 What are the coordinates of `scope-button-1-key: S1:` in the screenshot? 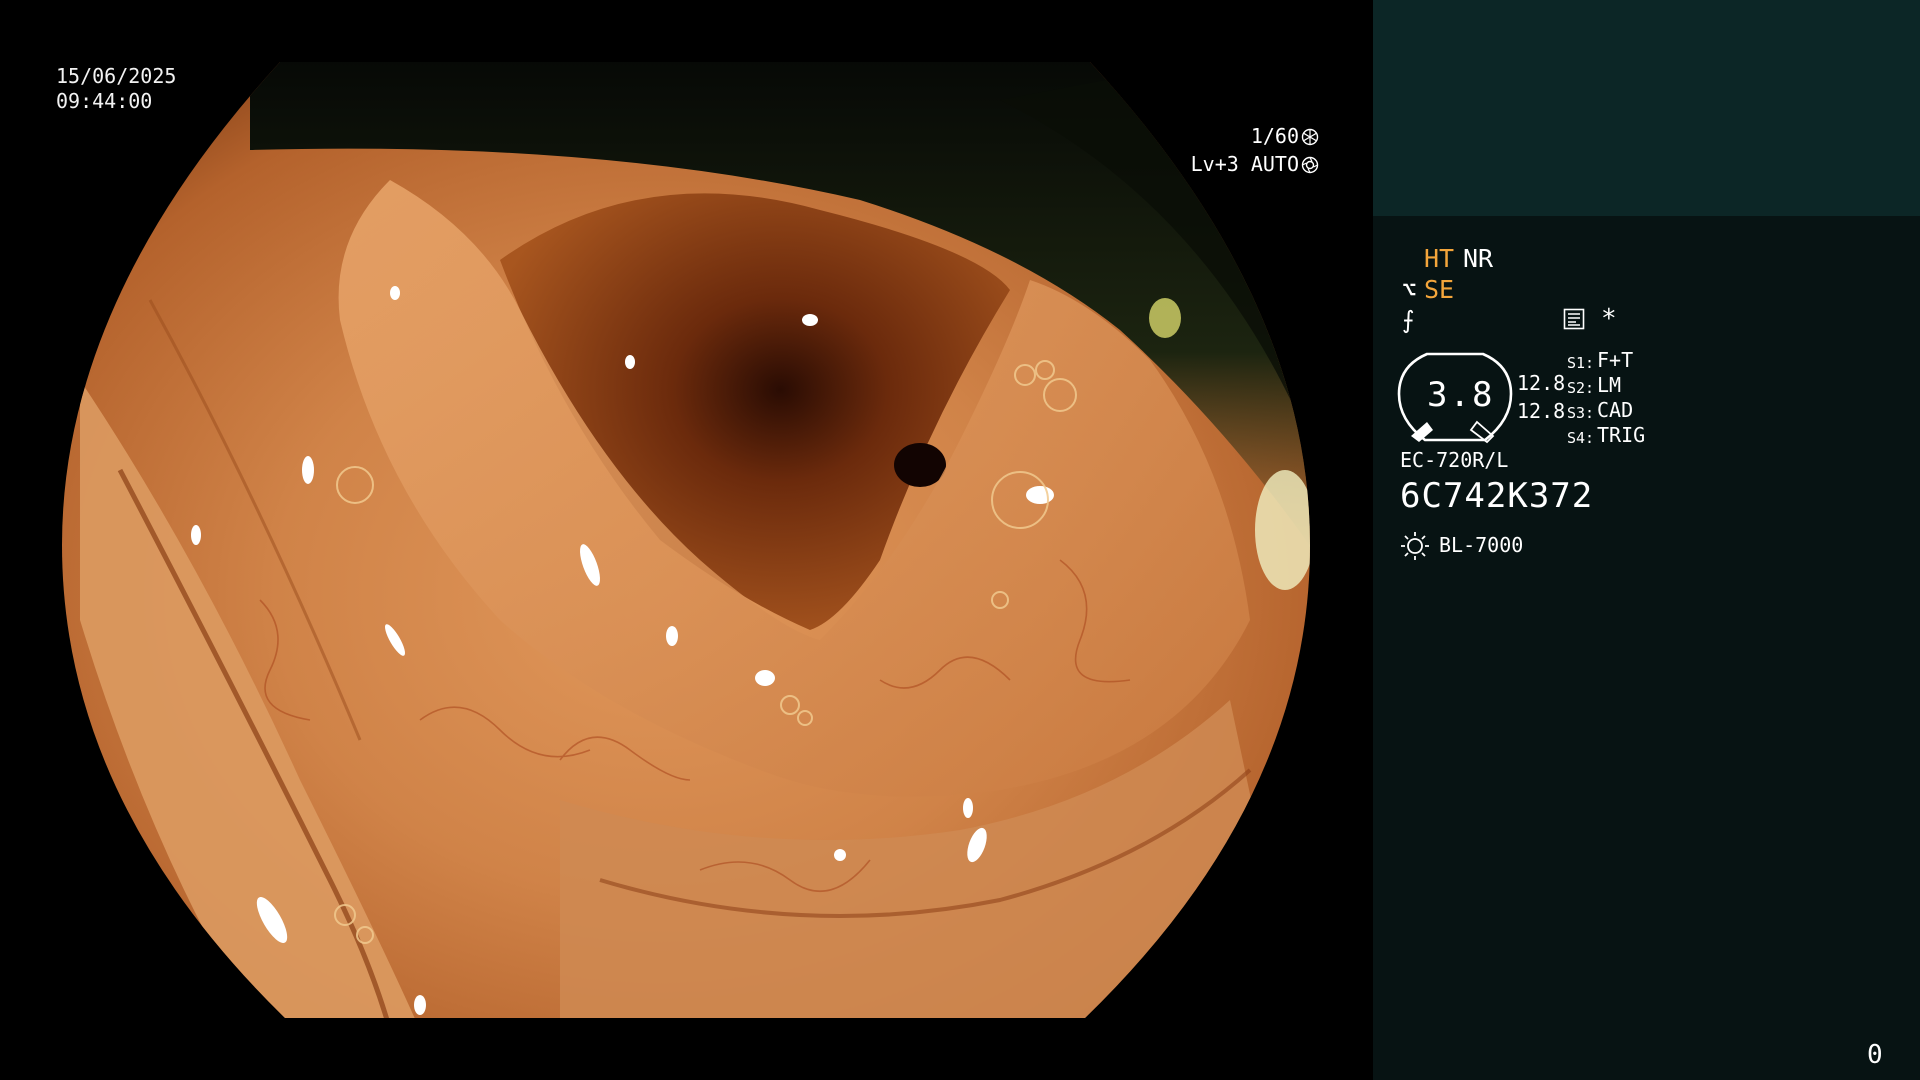 It's located at (1581, 363).